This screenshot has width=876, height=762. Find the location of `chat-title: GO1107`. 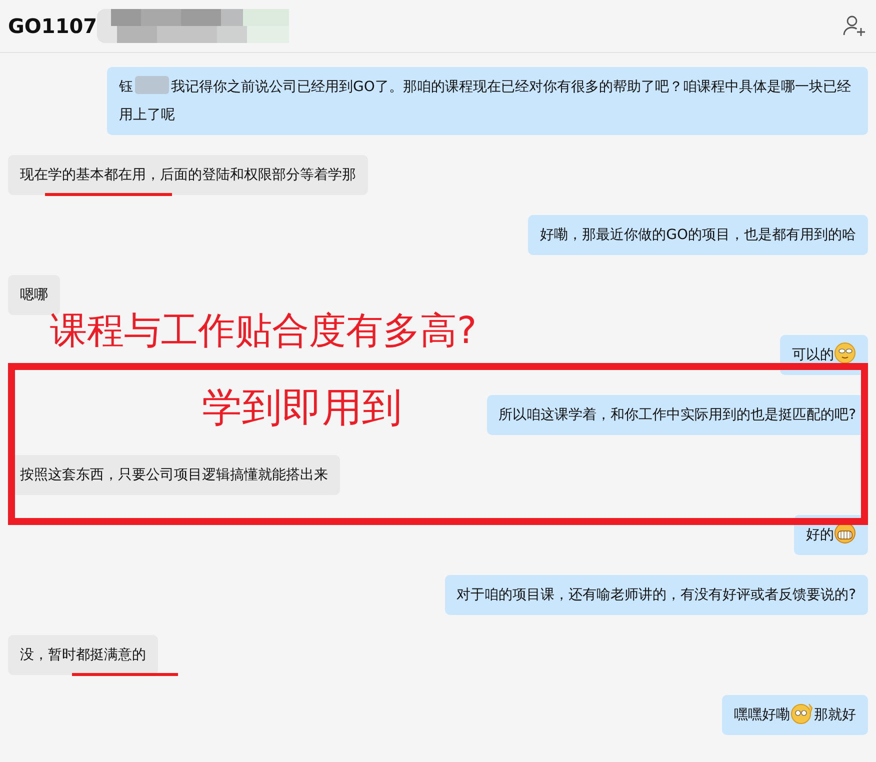

chat-title: GO1107 is located at coordinates (53, 26).